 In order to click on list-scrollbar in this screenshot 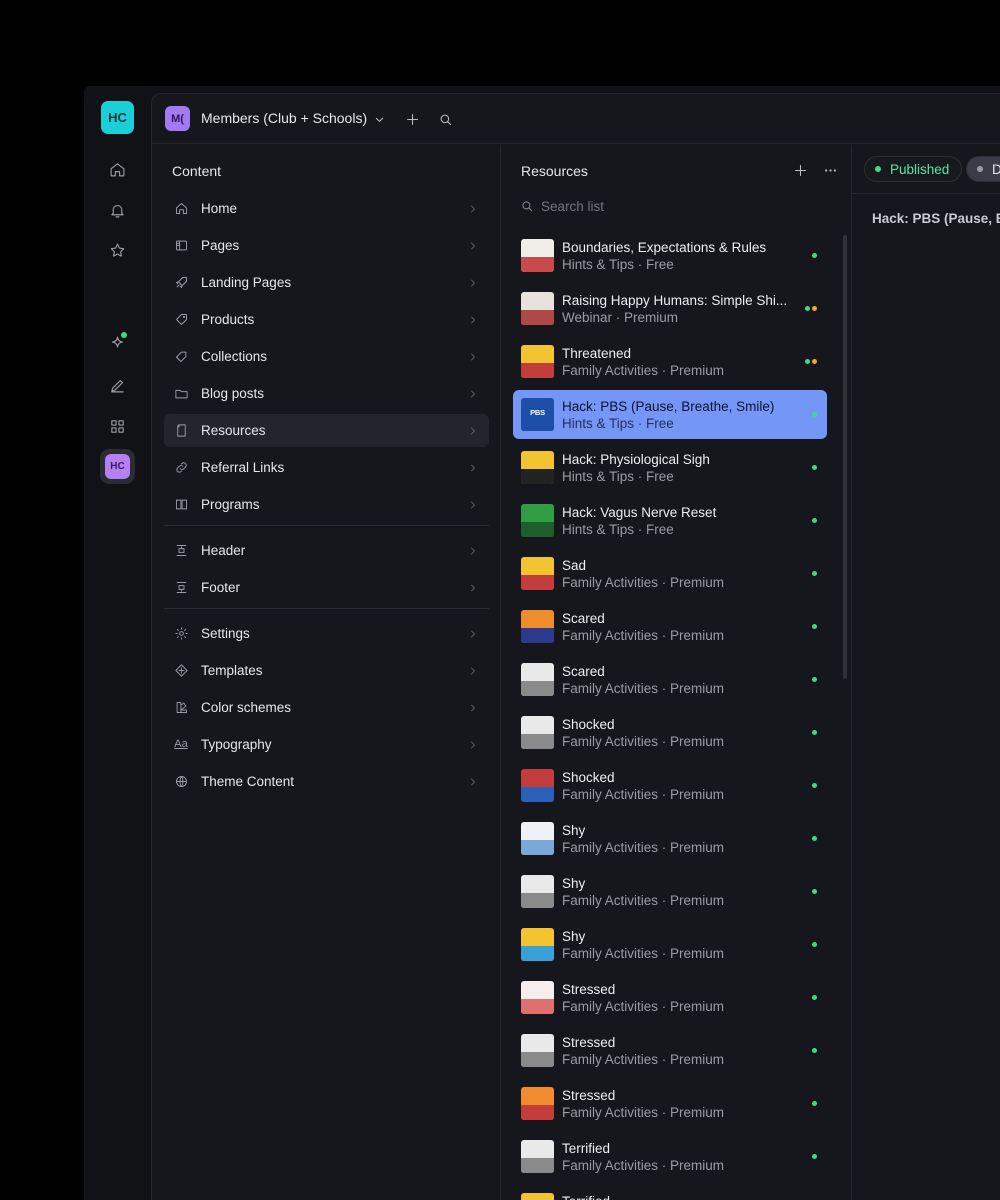, I will do `click(845, 457)`.